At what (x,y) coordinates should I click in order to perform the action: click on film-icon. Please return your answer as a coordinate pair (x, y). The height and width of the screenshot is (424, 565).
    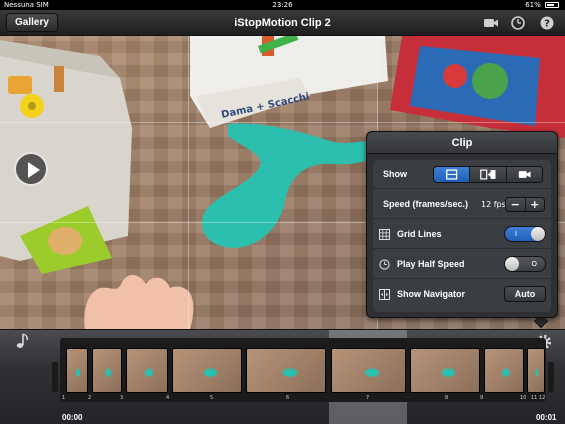
    Looking at the image, I should click on (452, 174).